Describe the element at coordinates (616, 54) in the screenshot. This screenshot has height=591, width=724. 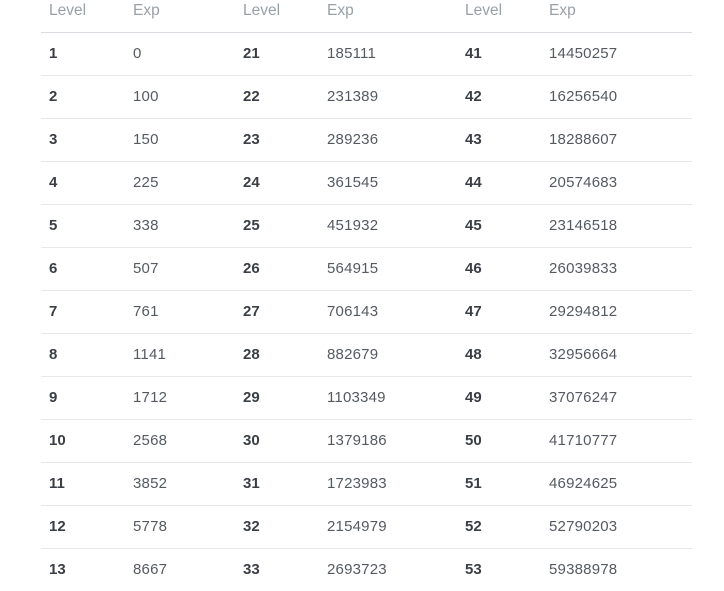
I see `exp-cell: 14450257` at that location.